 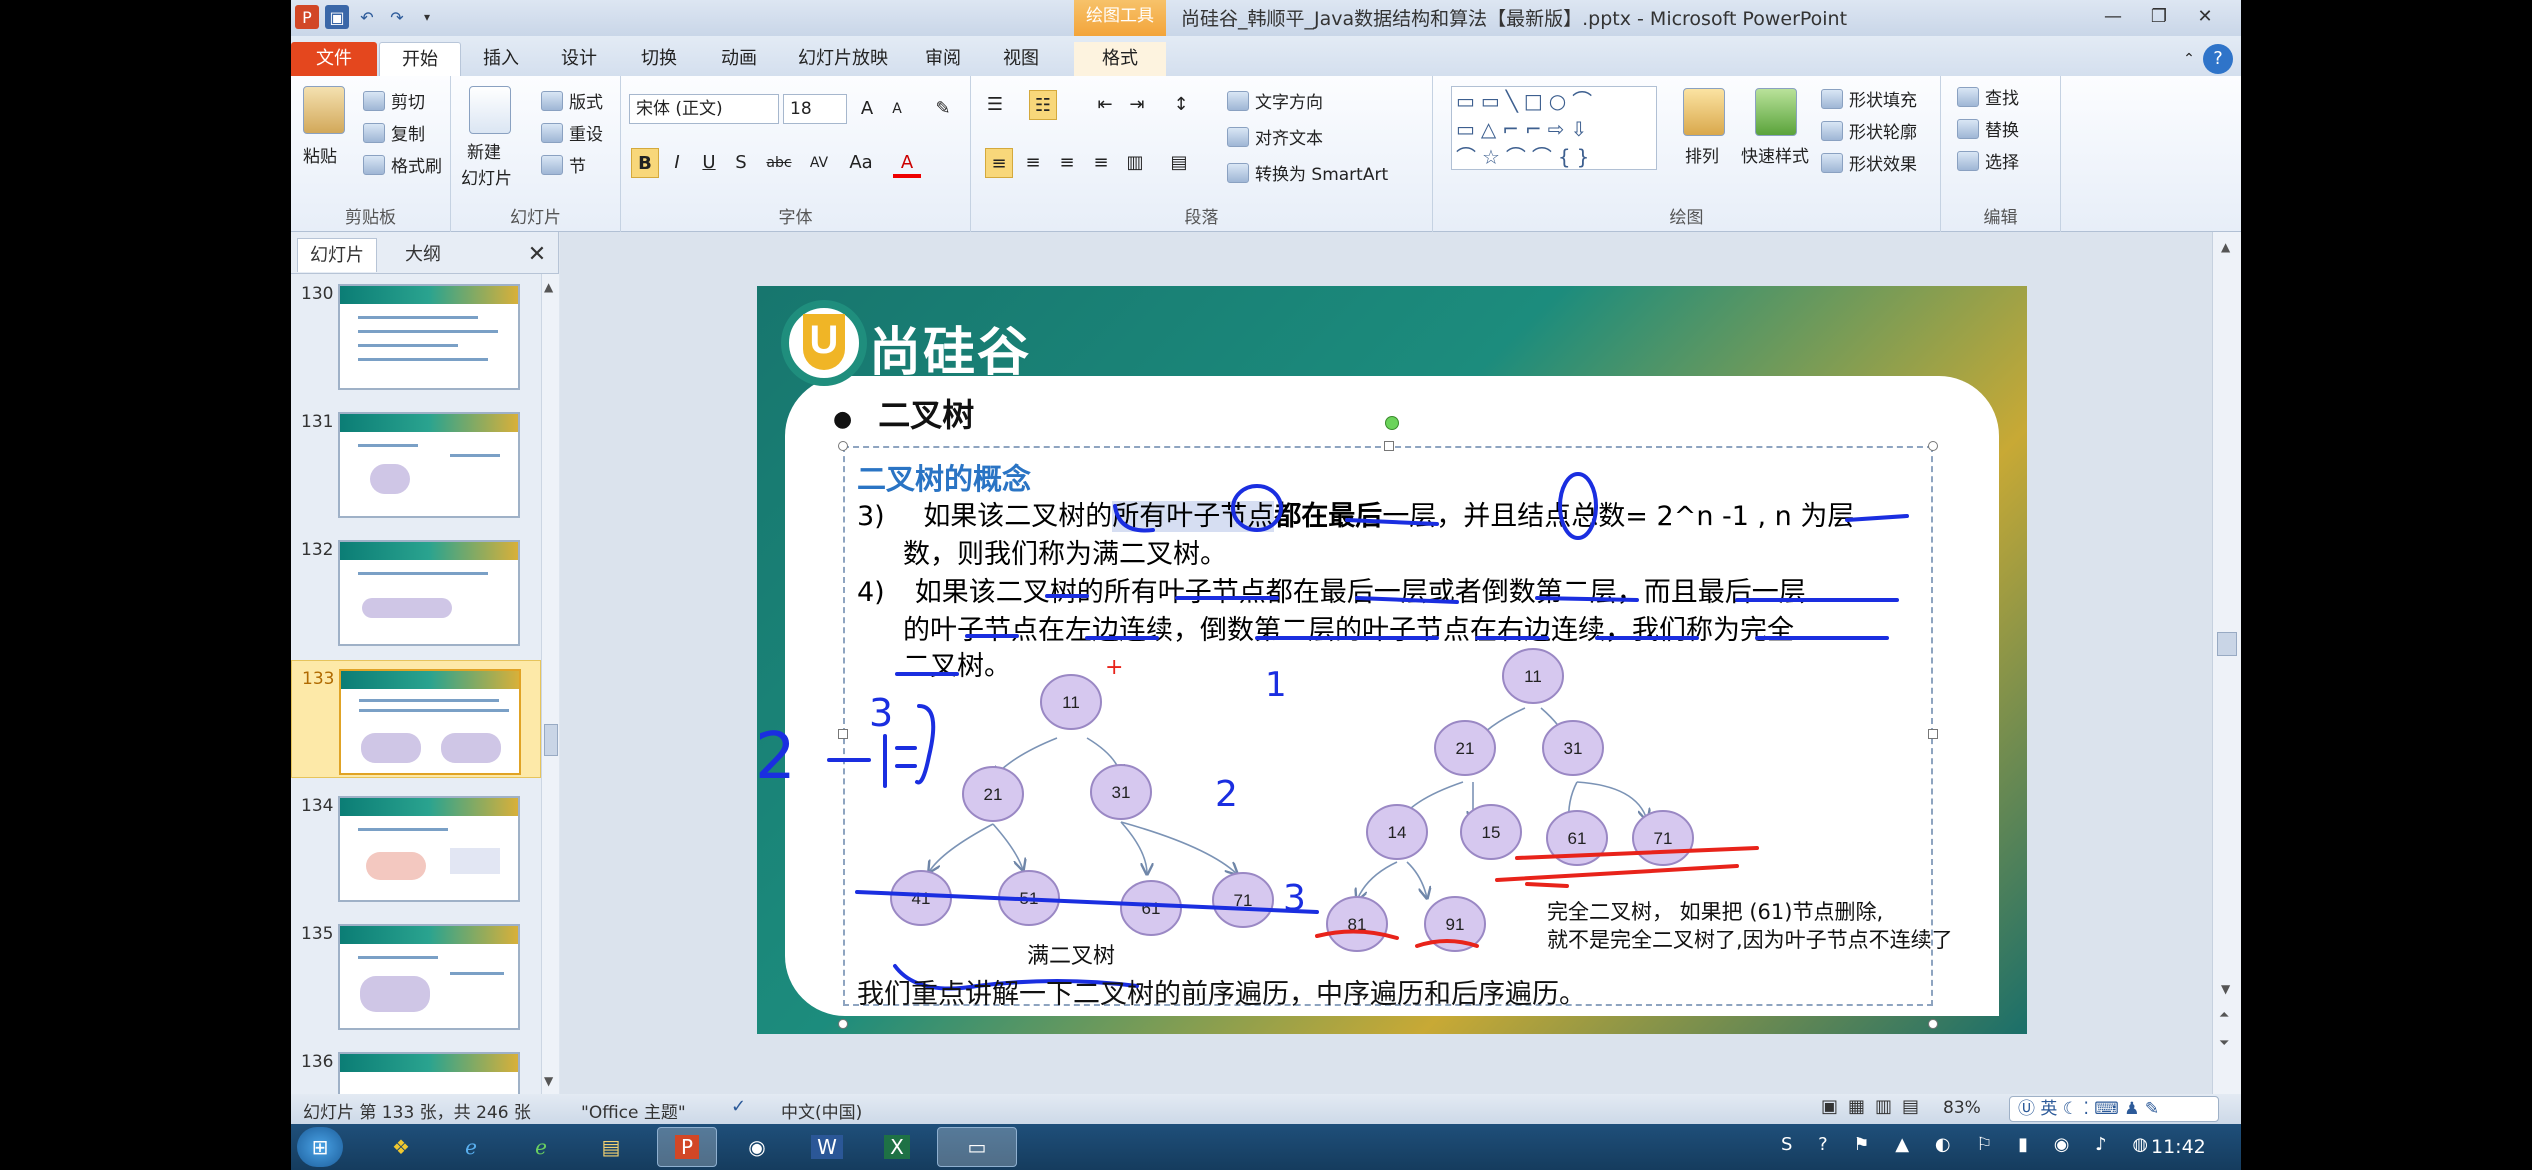 I want to click on slide-thumbnail: 131, so click(x=416, y=463).